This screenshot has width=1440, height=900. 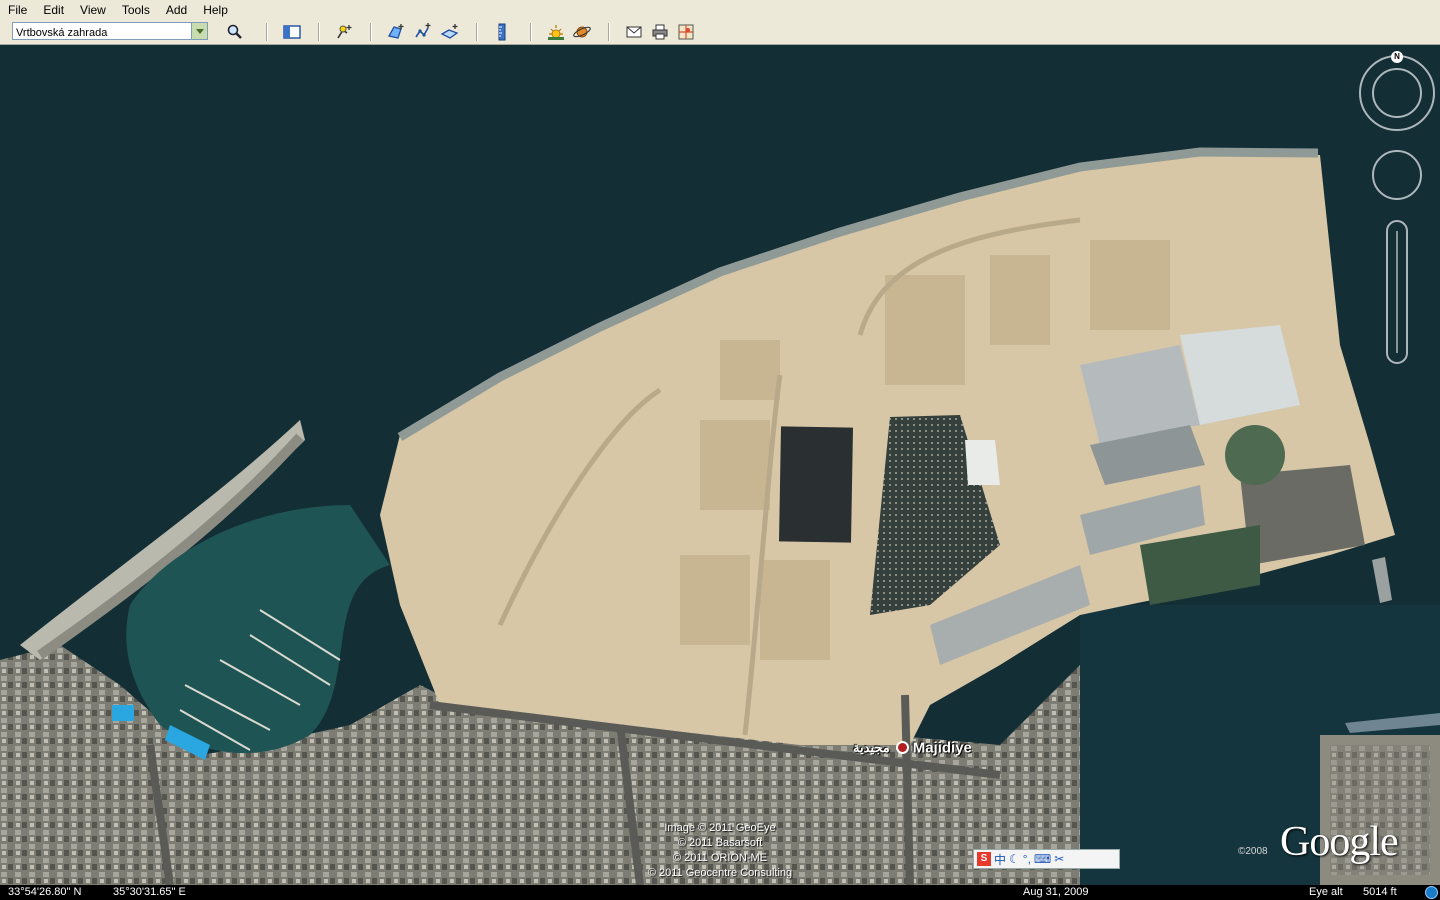 I want to click on compass-ring, so click(x=1397, y=93).